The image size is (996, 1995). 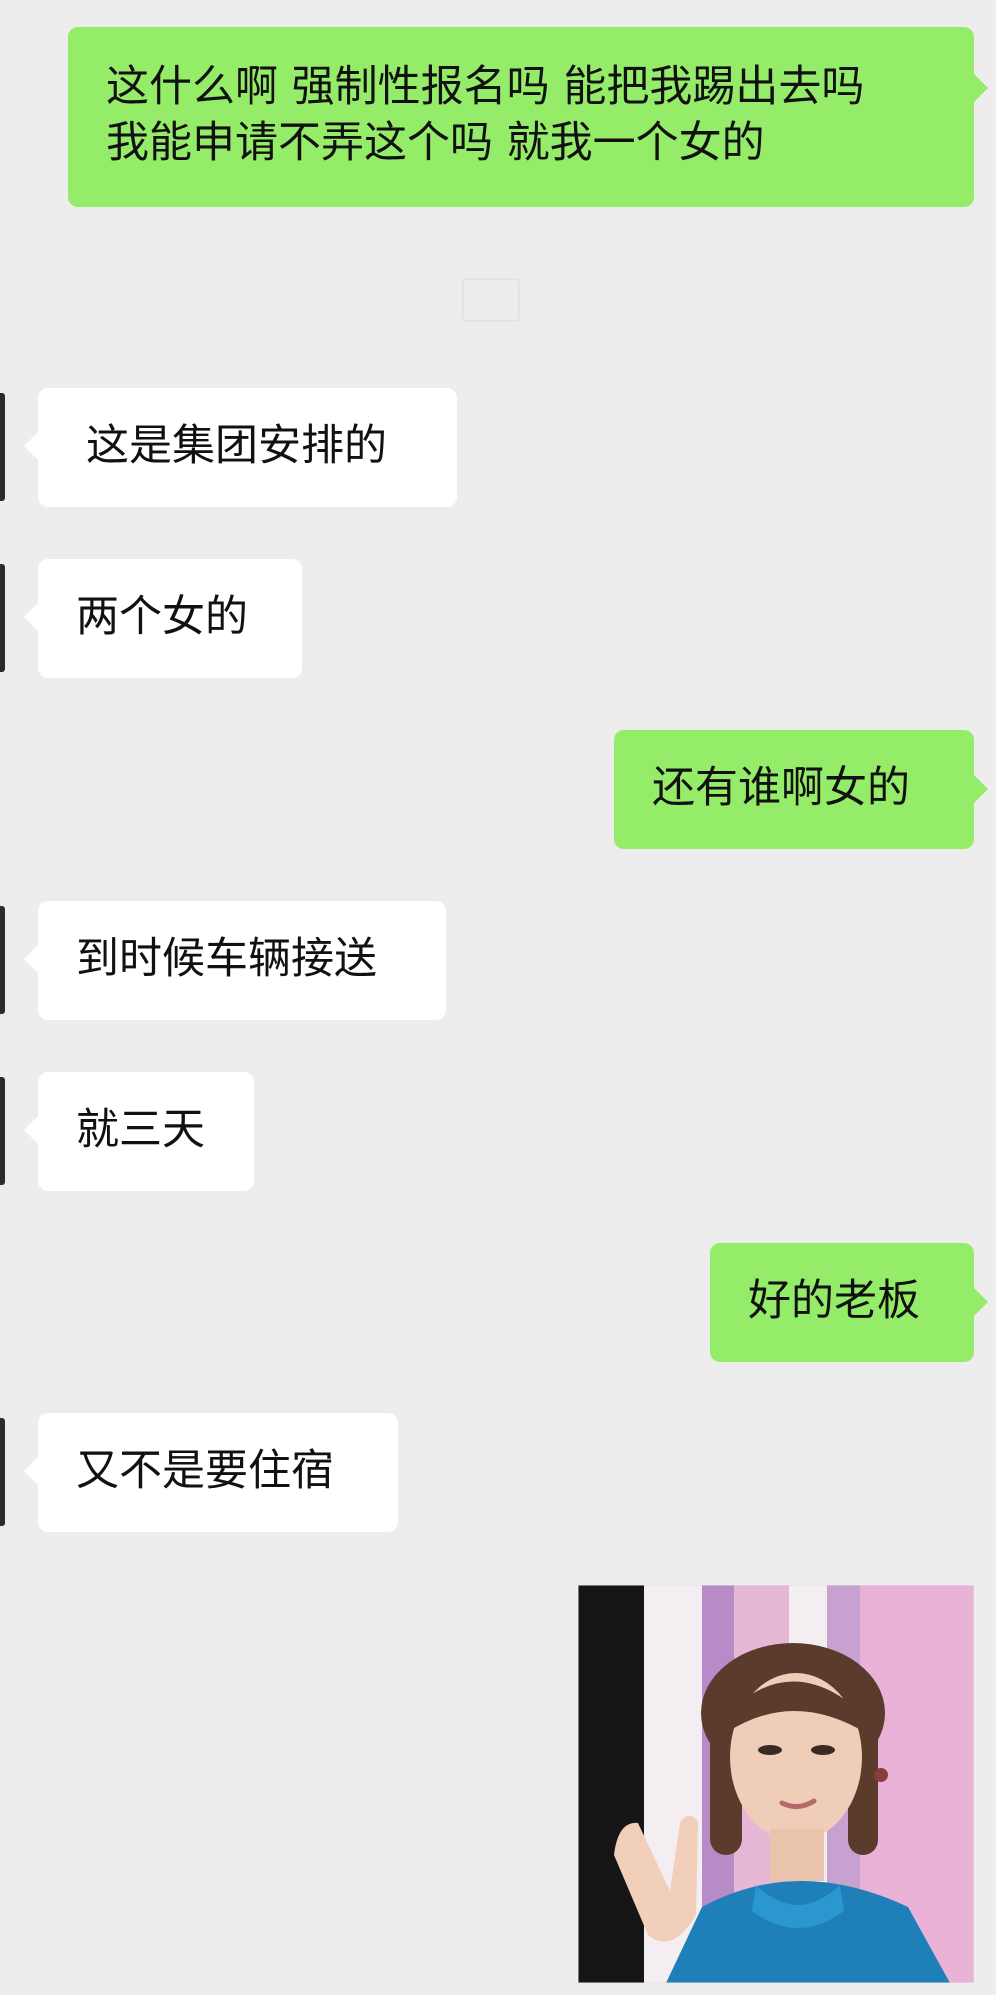 I want to click on message-text: 这是集团安排的, so click(x=236, y=446).